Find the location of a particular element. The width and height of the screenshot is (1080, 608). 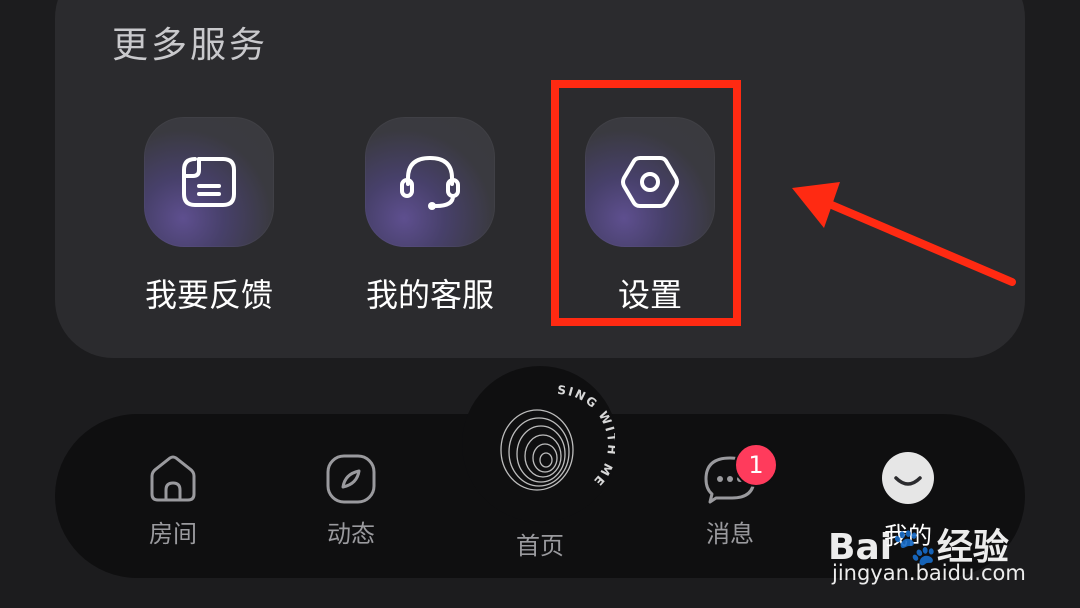

nav-tab-home: SING WITH ME 首页 is located at coordinates (551, 470).